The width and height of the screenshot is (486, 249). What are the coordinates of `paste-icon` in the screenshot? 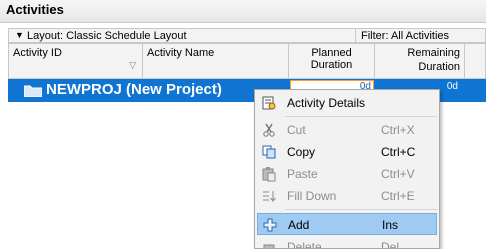 It's located at (269, 174).